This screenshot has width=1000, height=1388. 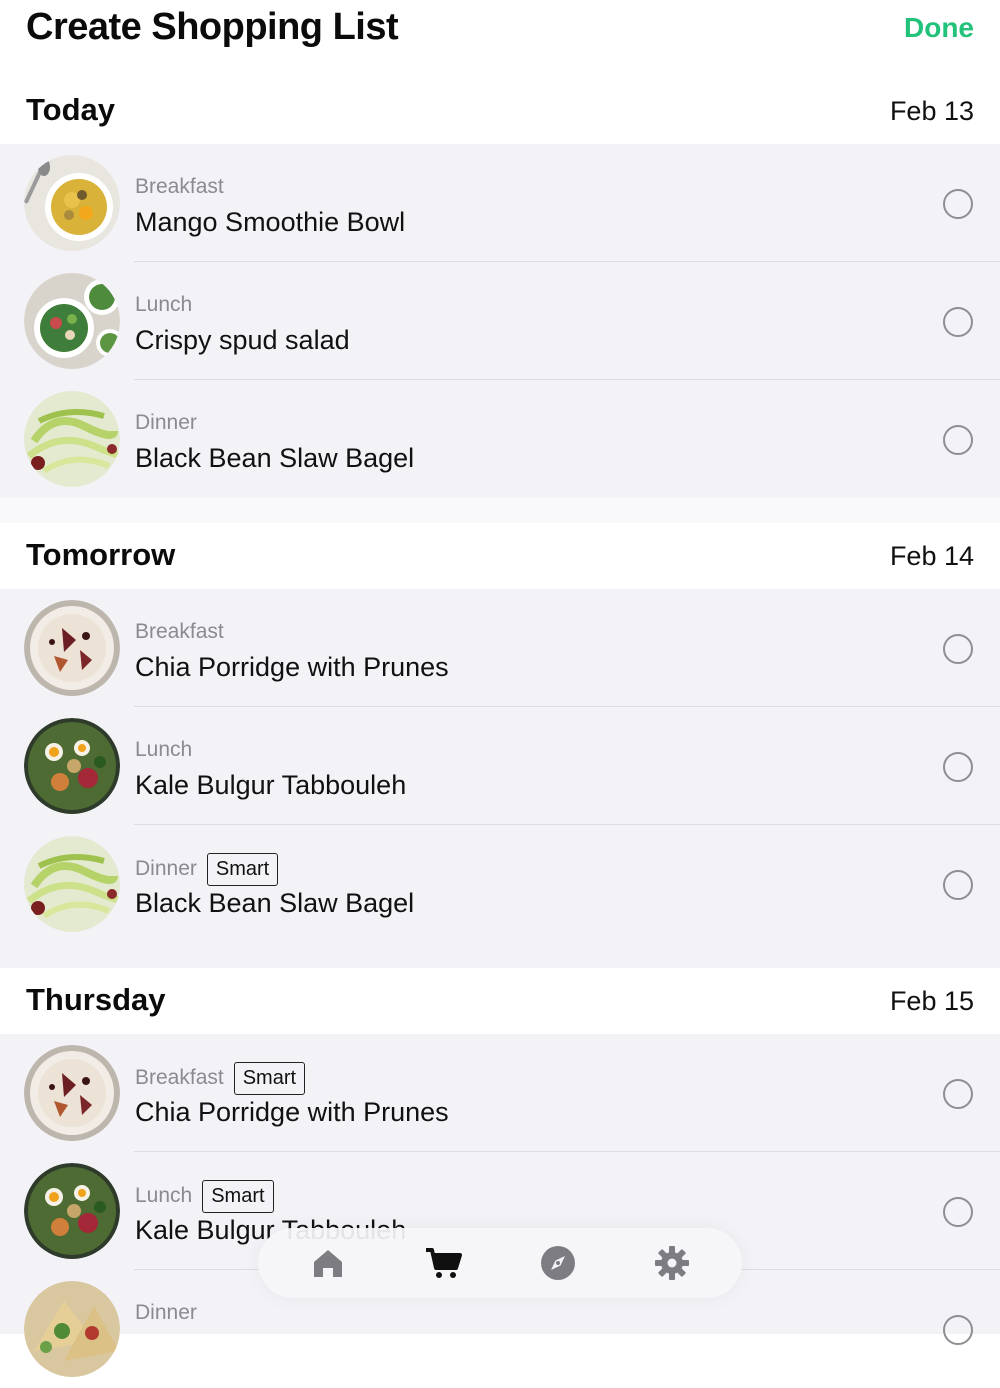 What do you see at coordinates (212, 27) in the screenshot?
I see `page-title: Create Shopping List` at bounding box center [212, 27].